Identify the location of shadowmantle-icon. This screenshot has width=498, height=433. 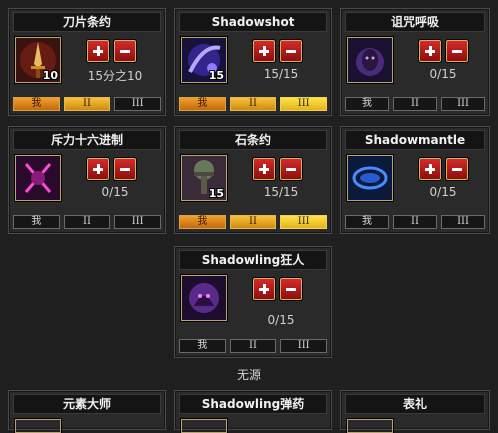
(370, 178).